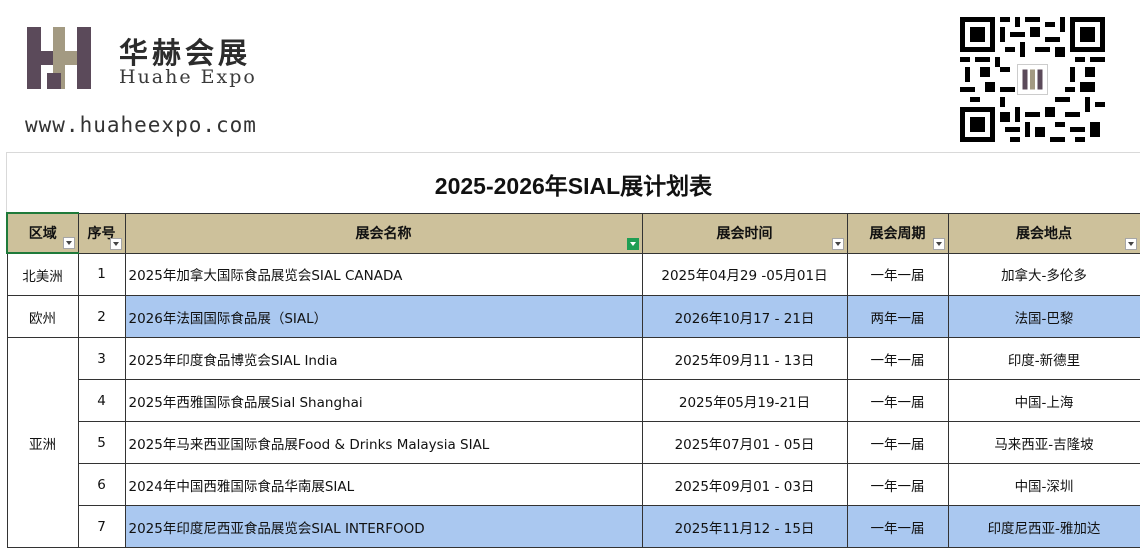 The image size is (1140, 551). I want to click on column-header-location: 展会地点, so click(1043, 233).